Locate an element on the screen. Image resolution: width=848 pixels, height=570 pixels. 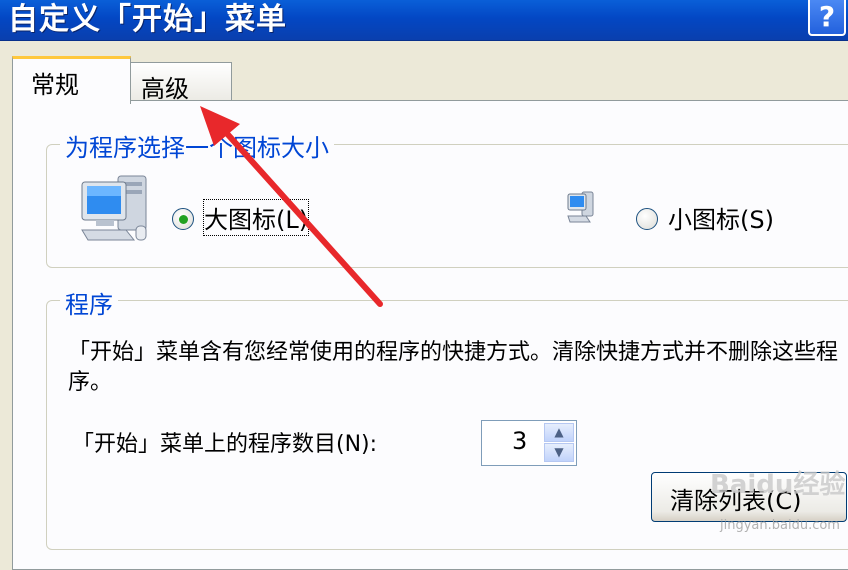
stepper-buttons: ▲ ▼ is located at coordinates (559, 443).